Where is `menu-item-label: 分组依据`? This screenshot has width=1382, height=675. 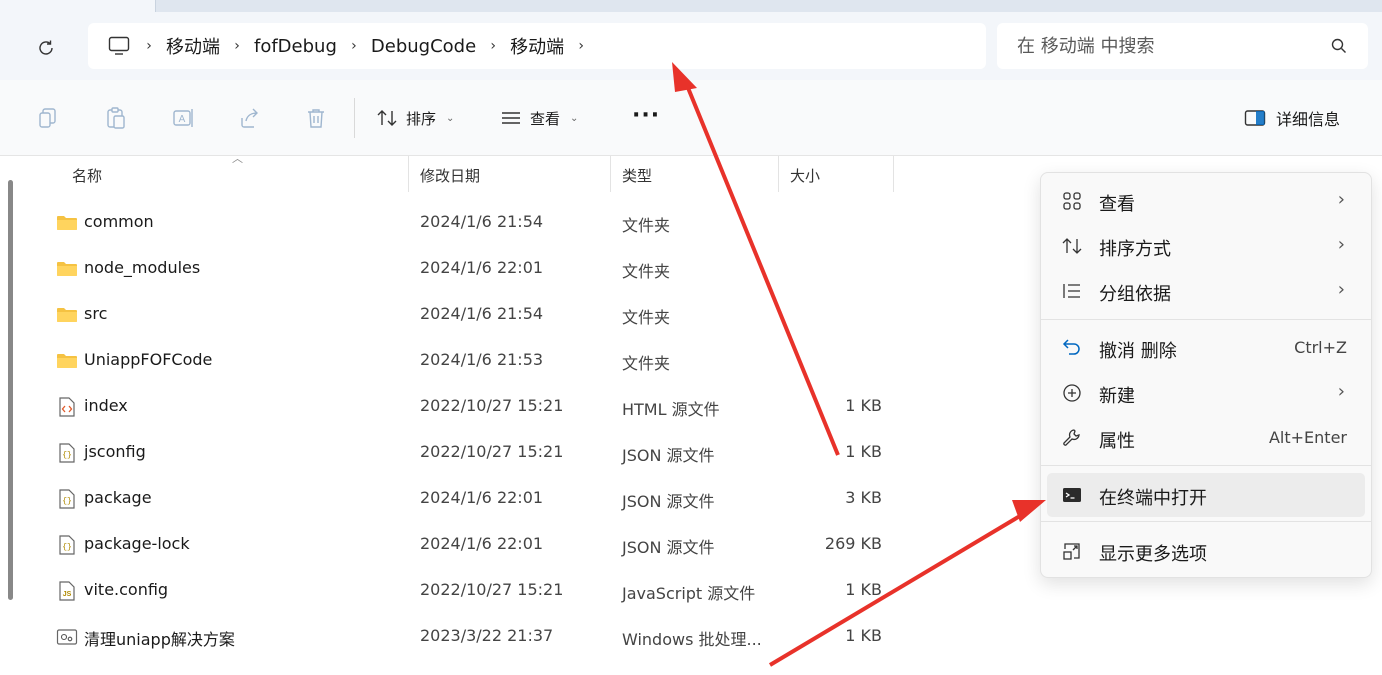
menu-item-label: 分组依据 is located at coordinates (1135, 294).